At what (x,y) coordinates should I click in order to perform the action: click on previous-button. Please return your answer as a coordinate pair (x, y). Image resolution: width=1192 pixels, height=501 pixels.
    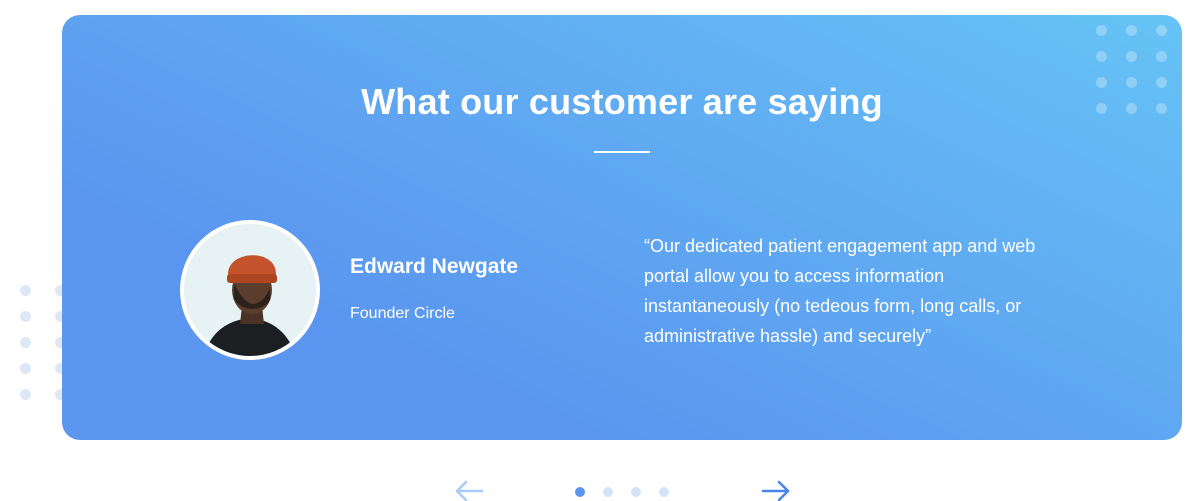
    Looking at the image, I should click on (469, 489).